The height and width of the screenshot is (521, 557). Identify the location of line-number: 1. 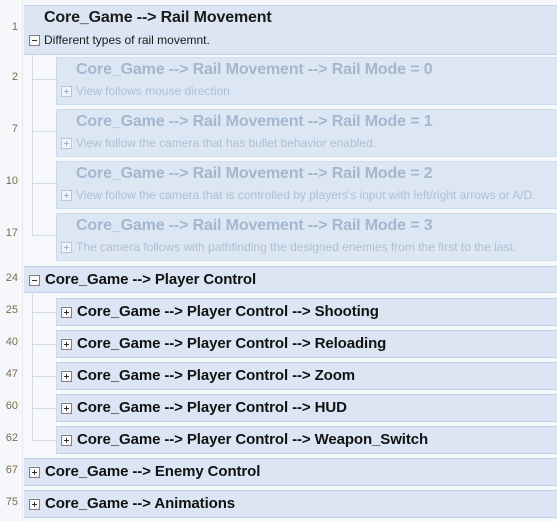
(14, 27).